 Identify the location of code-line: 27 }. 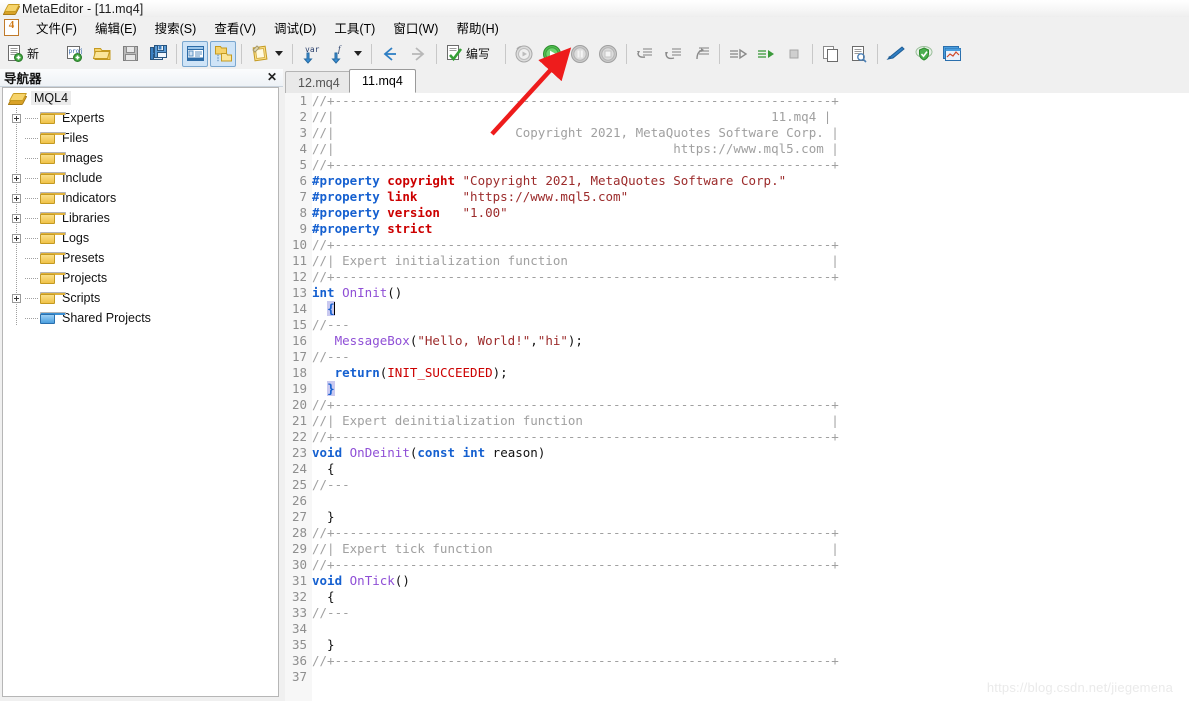
(737, 517).